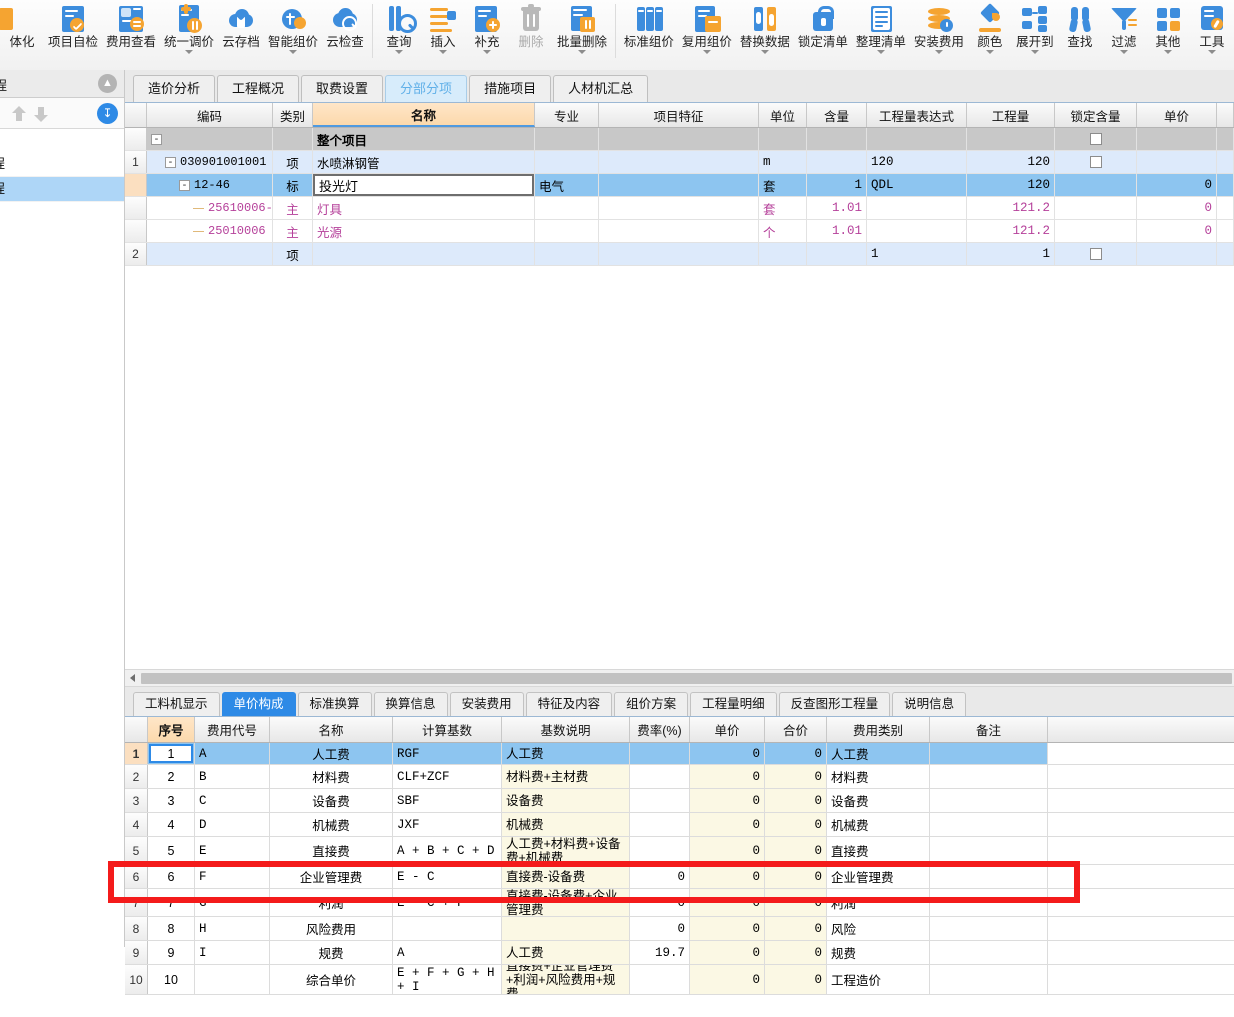 This screenshot has width=1234, height=1017. What do you see at coordinates (171, 753) in the screenshot?
I see `cell-sequence: 1` at bounding box center [171, 753].